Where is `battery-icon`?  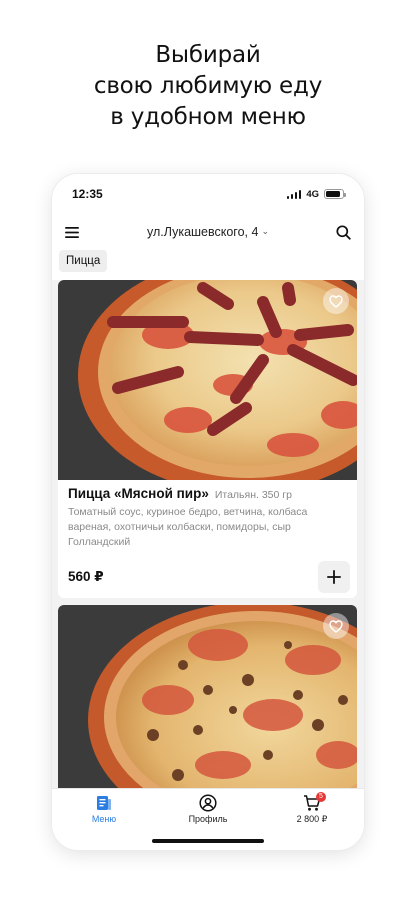
battery-icon is located at coordinates (335, 194).